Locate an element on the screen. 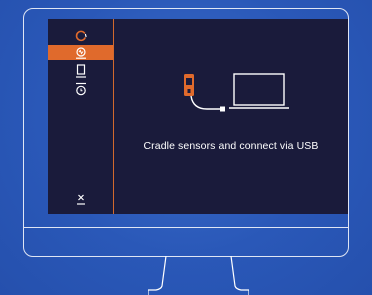 The width and height of the screenshot is (372, 295). close-icon is located at coordinates (80, 199).